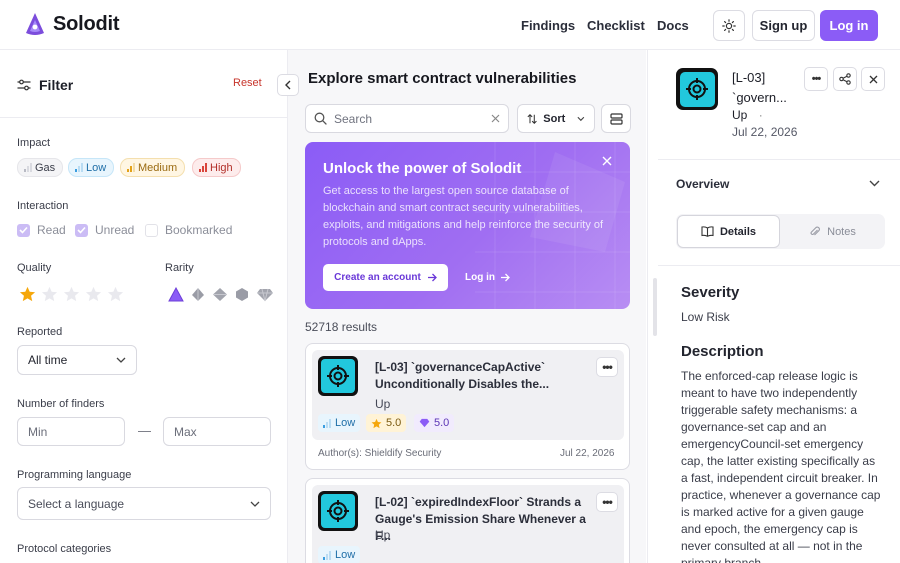  I want to click on gas-bars-icon, so click(28, 167).